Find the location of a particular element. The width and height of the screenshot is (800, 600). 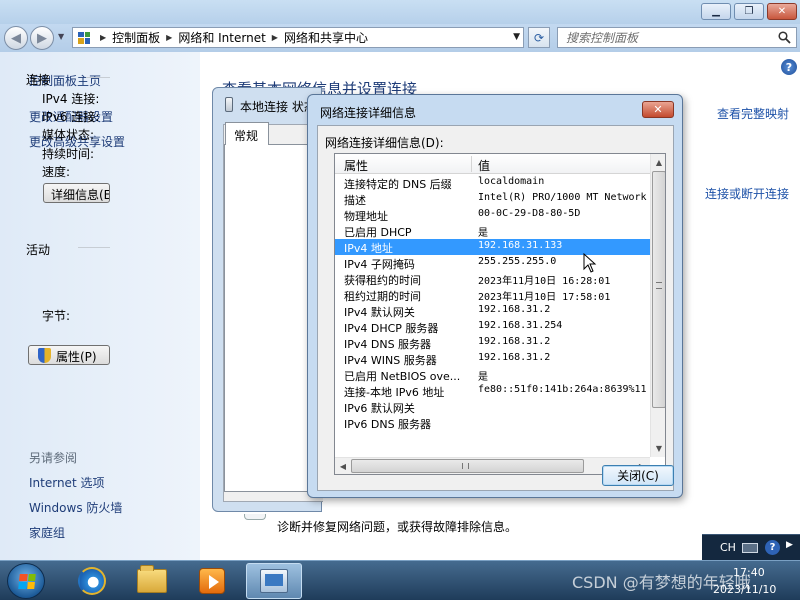

close-window-button: ✕ is located at coordinates (782, 11).